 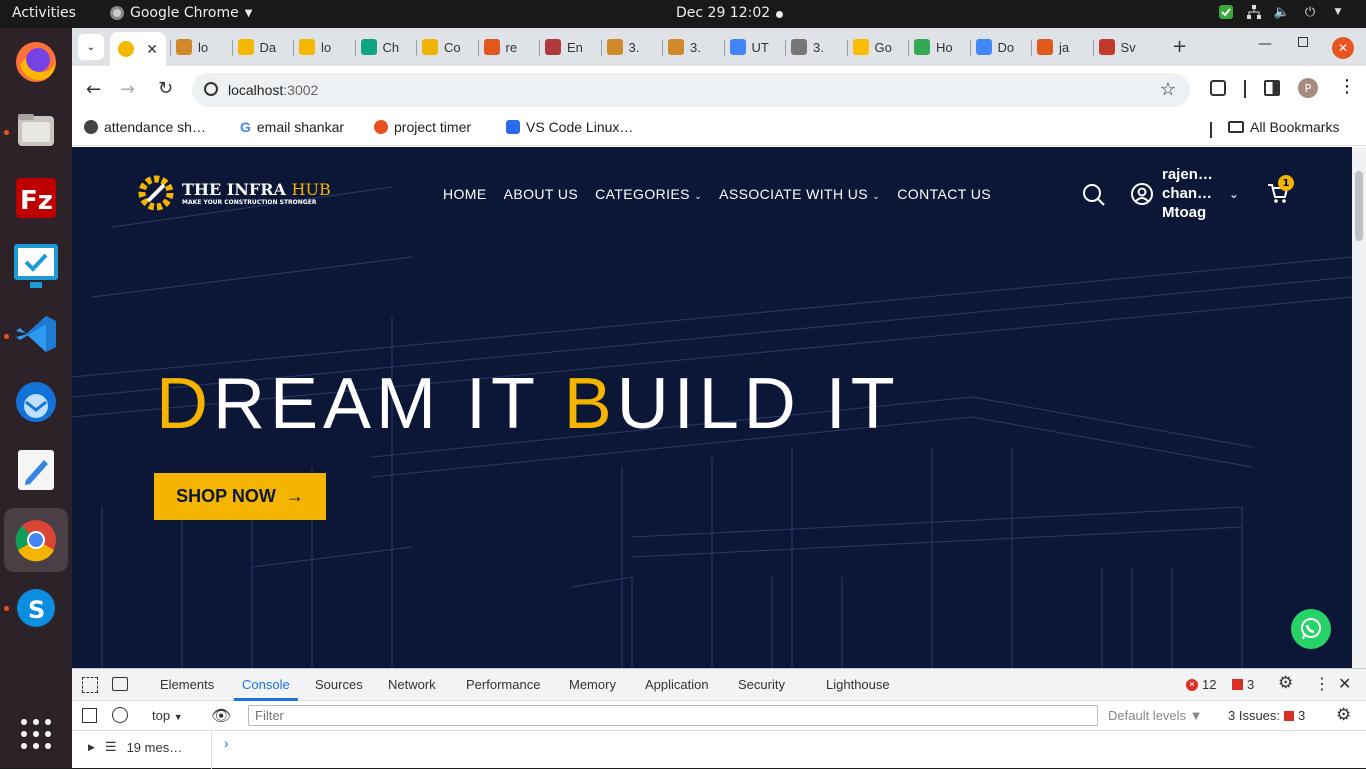 I want to click on bookmark-project-timer: project timer, so click(x=422, y=127).